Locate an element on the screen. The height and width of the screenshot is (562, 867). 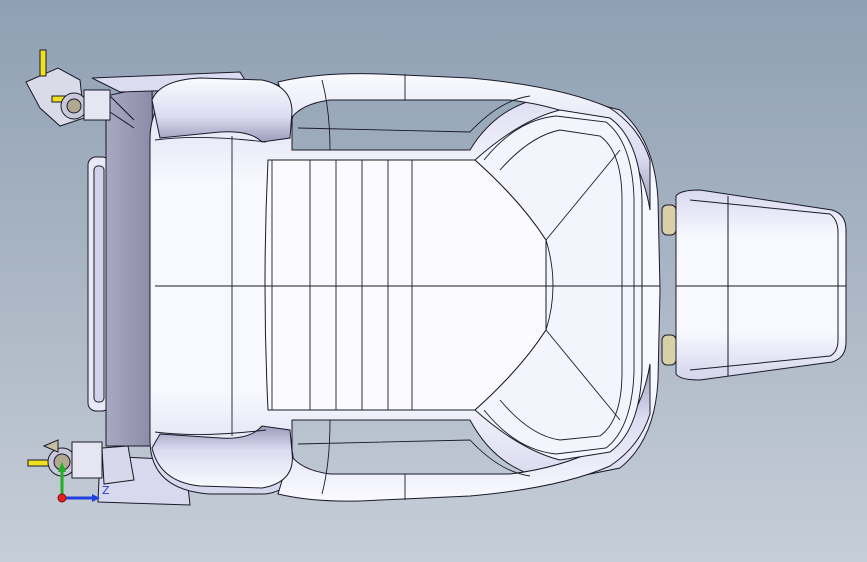
triad-z-label: Z is located at coordinates (106, 490).